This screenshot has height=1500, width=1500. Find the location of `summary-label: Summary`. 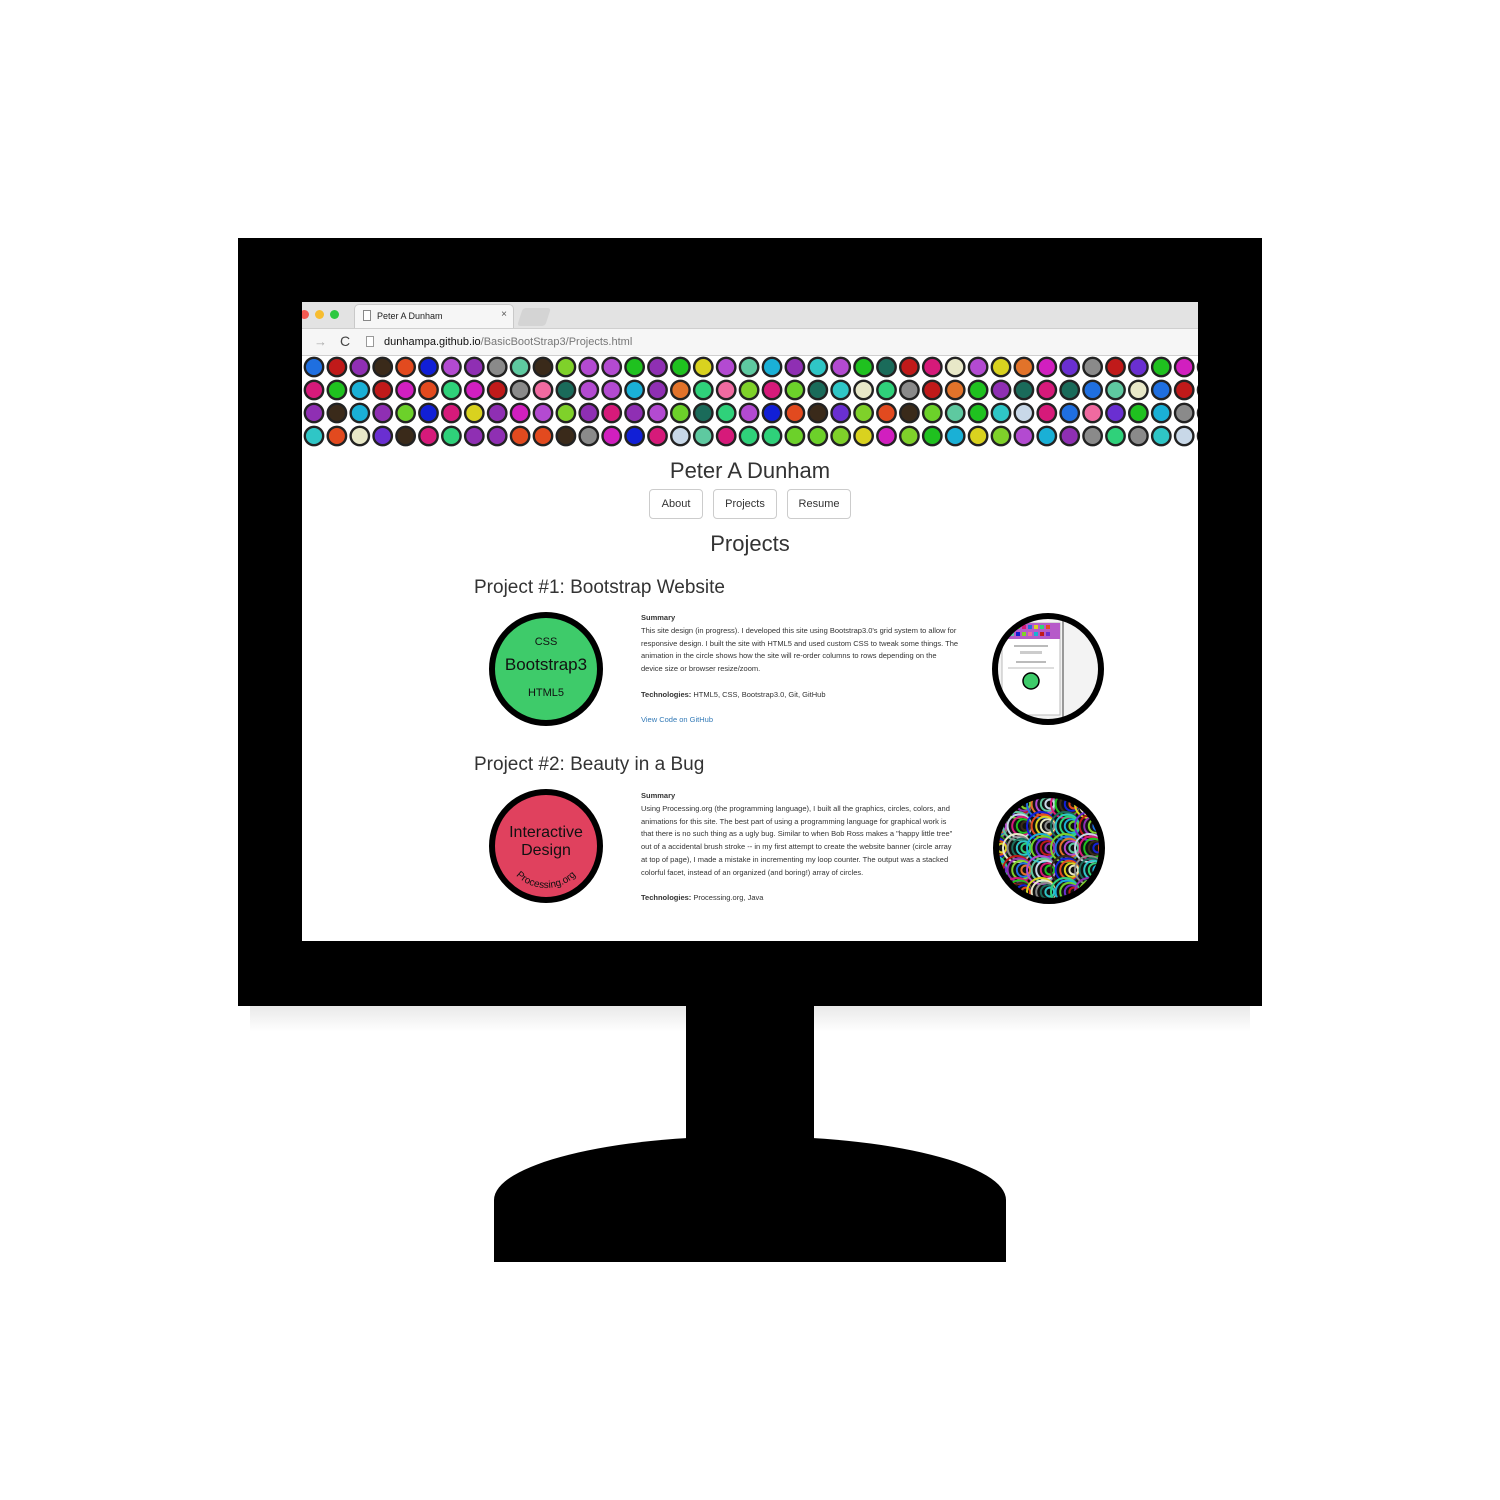

summary-label: Summary is located at coordinates (658, 617).